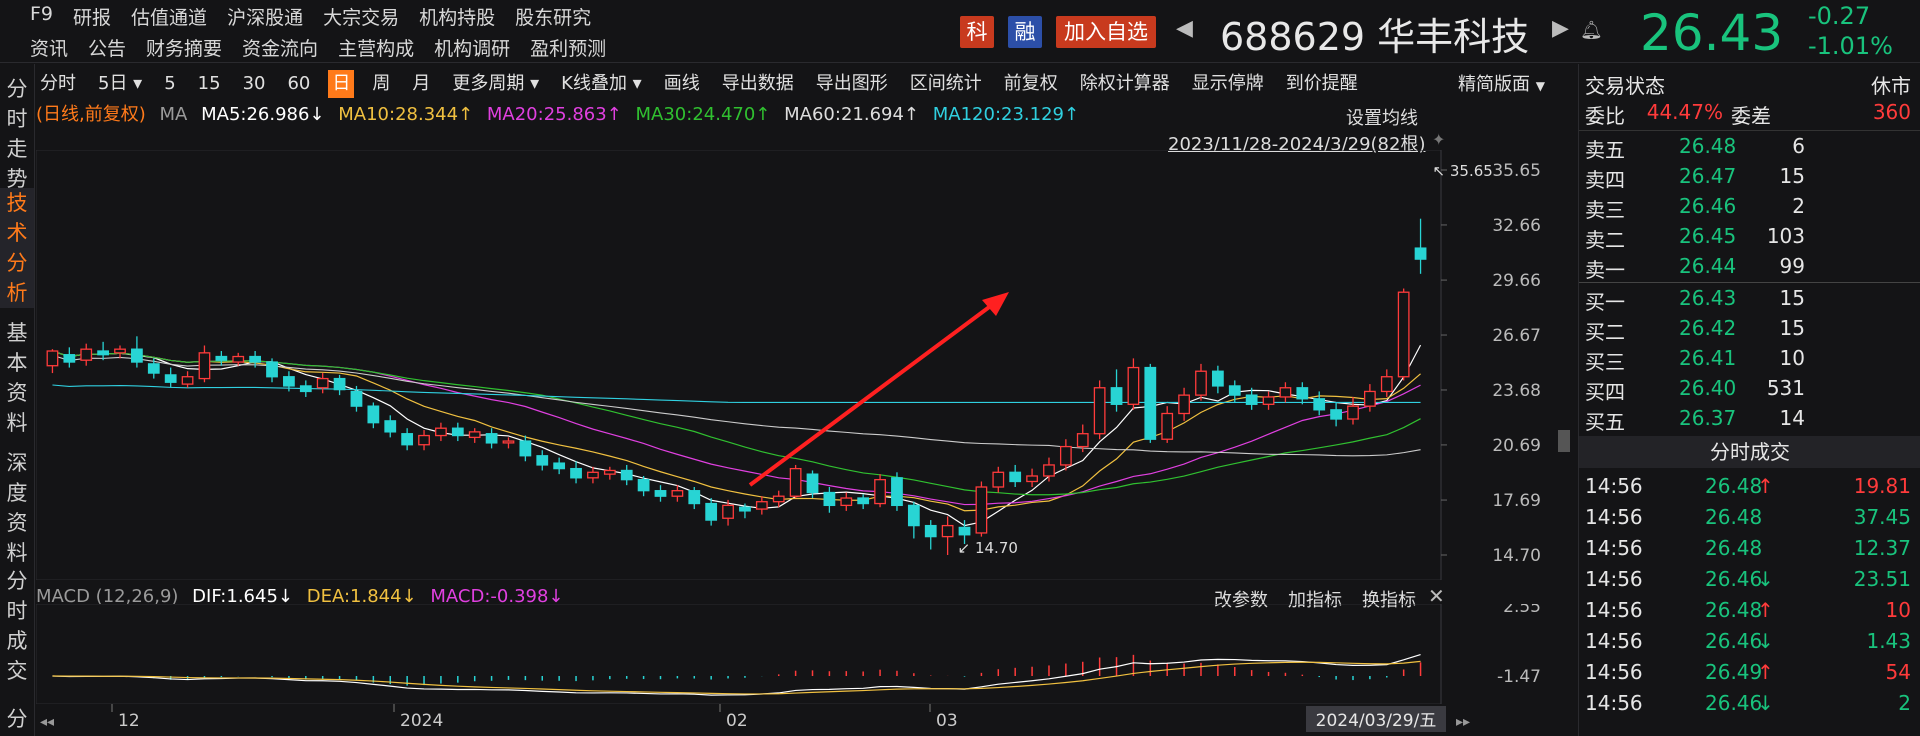  What do you see at coordinates (184, 47) in the screenshot?
I see `menu-item2-2: 财务摘要` at bounding box center [184, 47].